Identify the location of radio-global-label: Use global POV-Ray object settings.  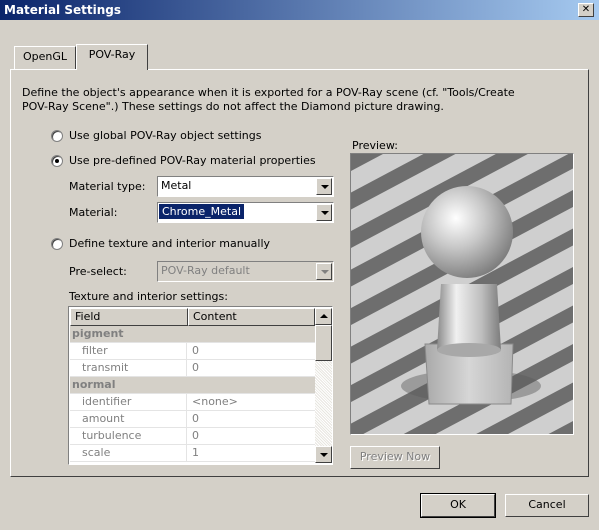
(165, 135).